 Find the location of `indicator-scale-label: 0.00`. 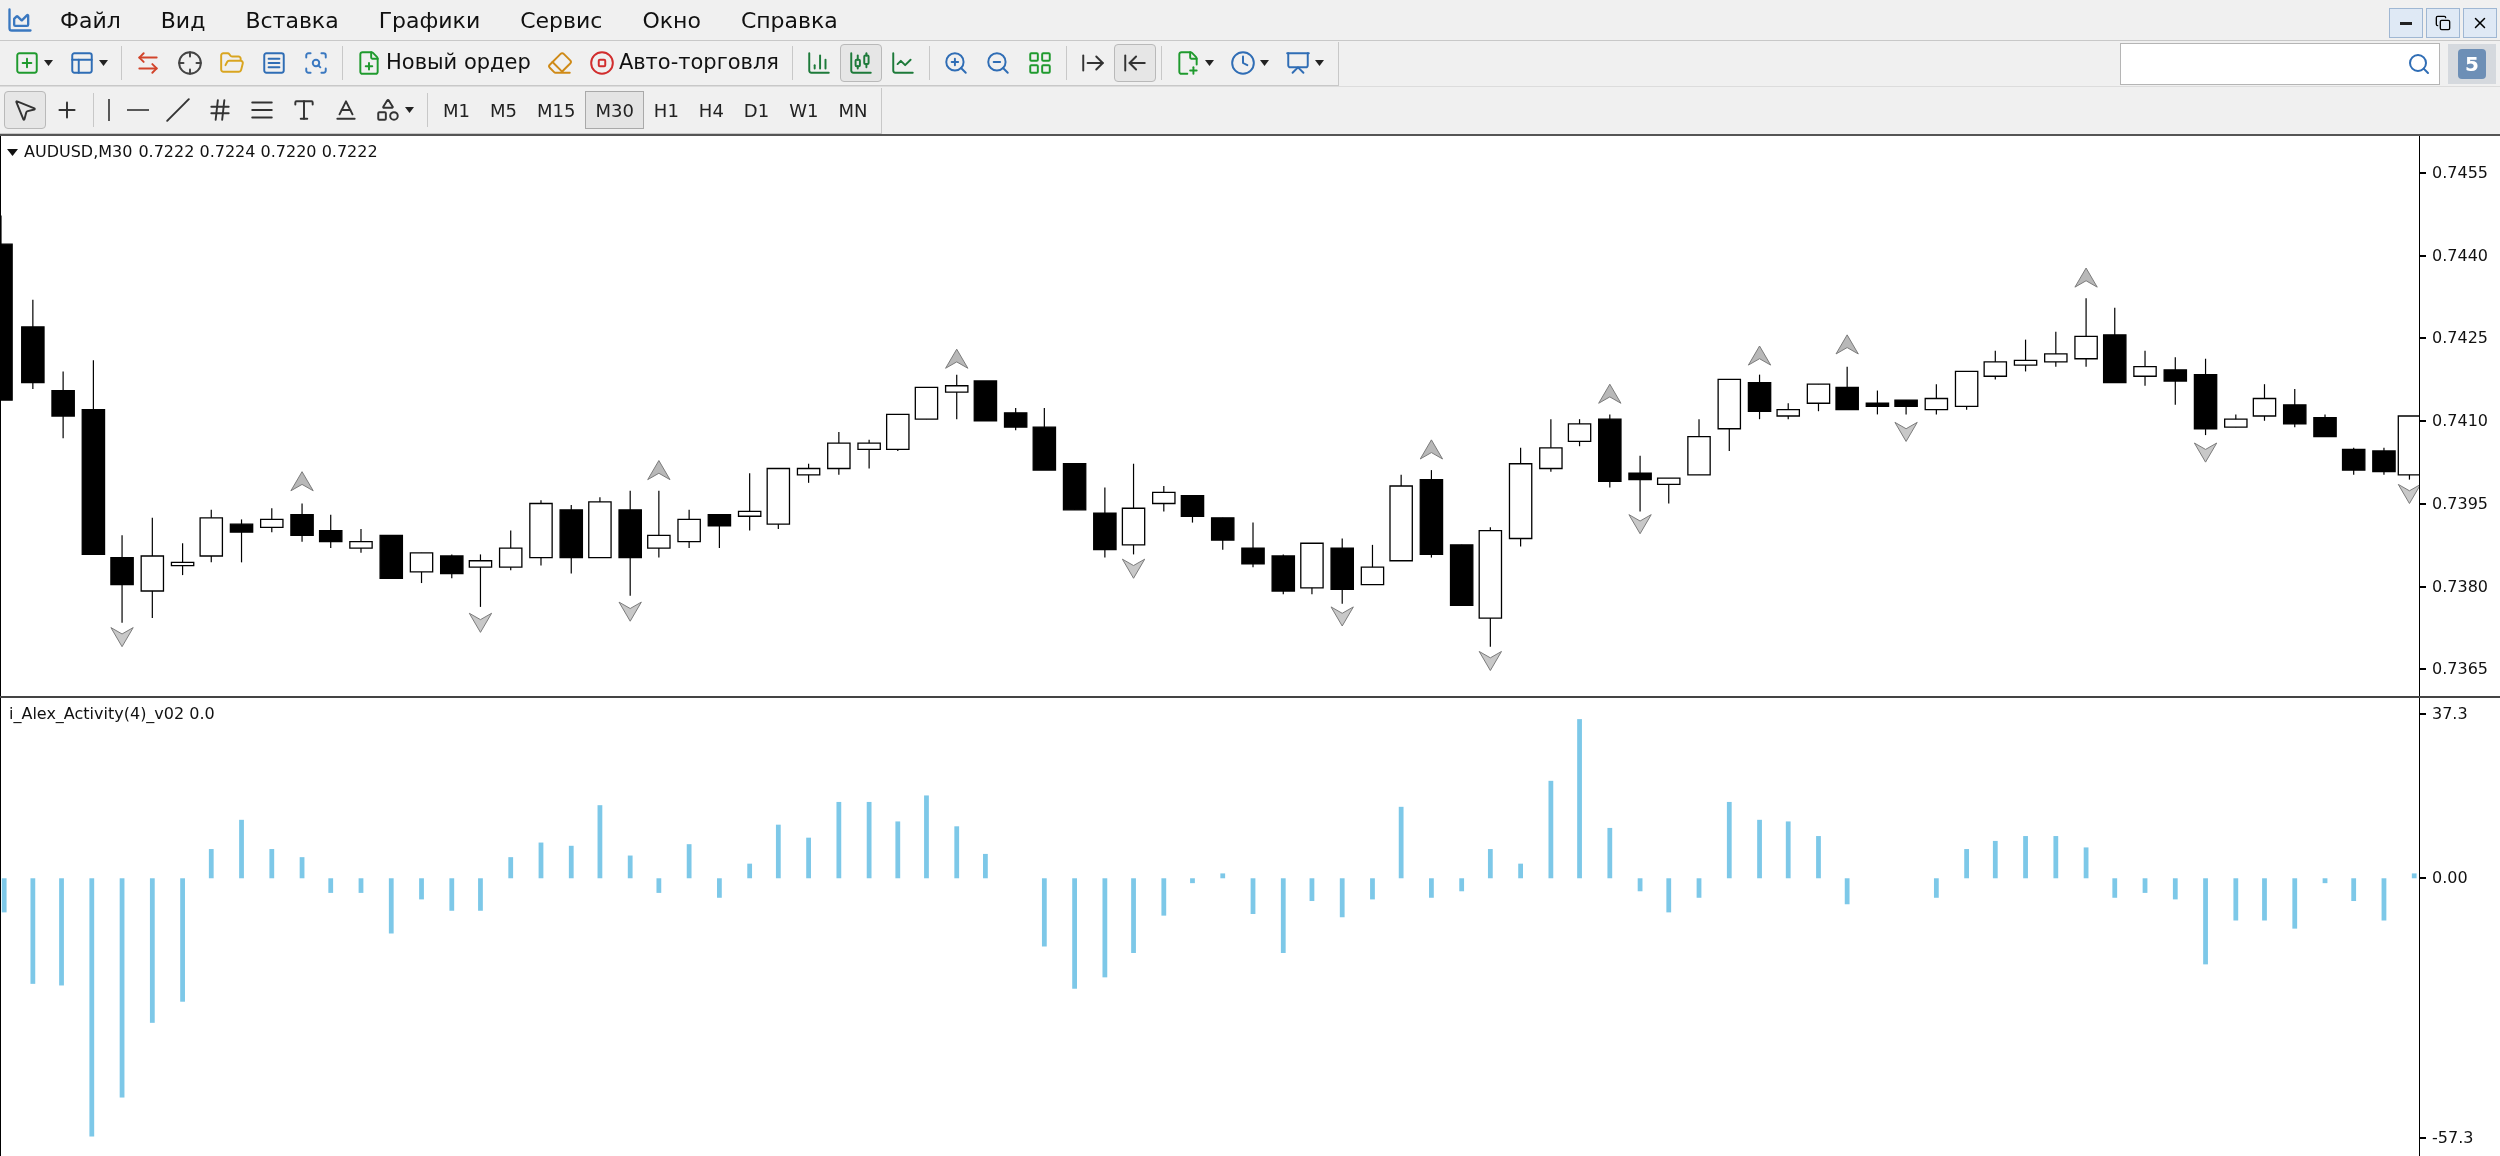

indicator-scale-label: 0.00 is located at coordinates (2450, 878).